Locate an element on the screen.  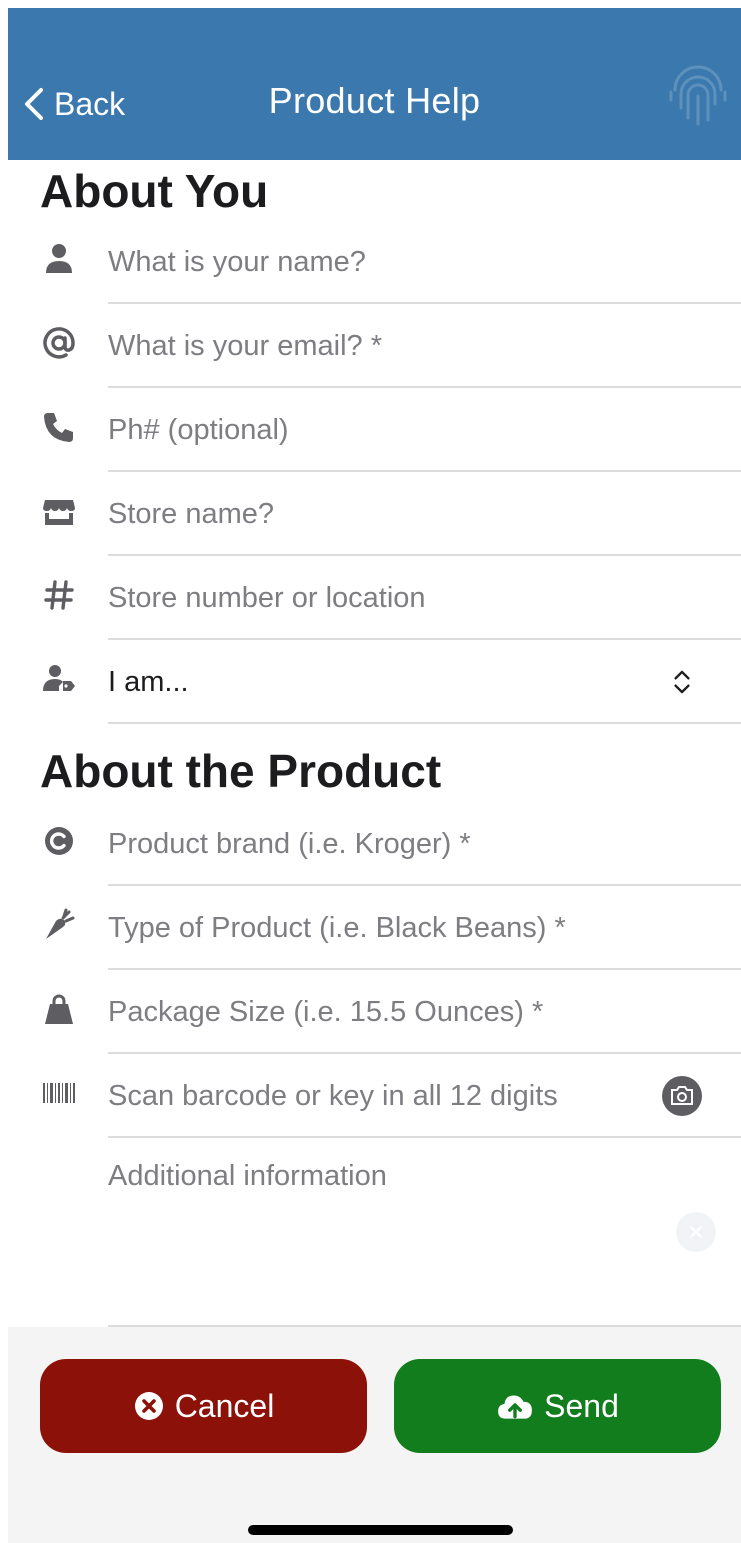
barcode-field: Scan barcode or key in all 12 digits is located at coordinates (370, 1096).